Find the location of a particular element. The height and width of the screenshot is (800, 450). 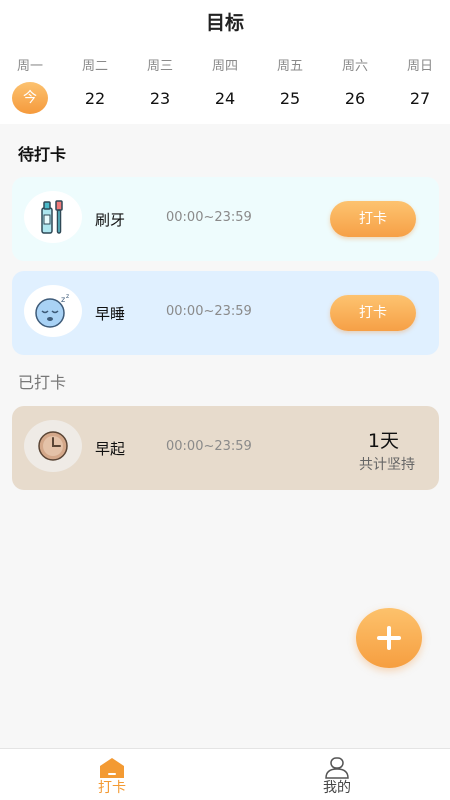

day-date: 23 is located at coordinates (160, 98).